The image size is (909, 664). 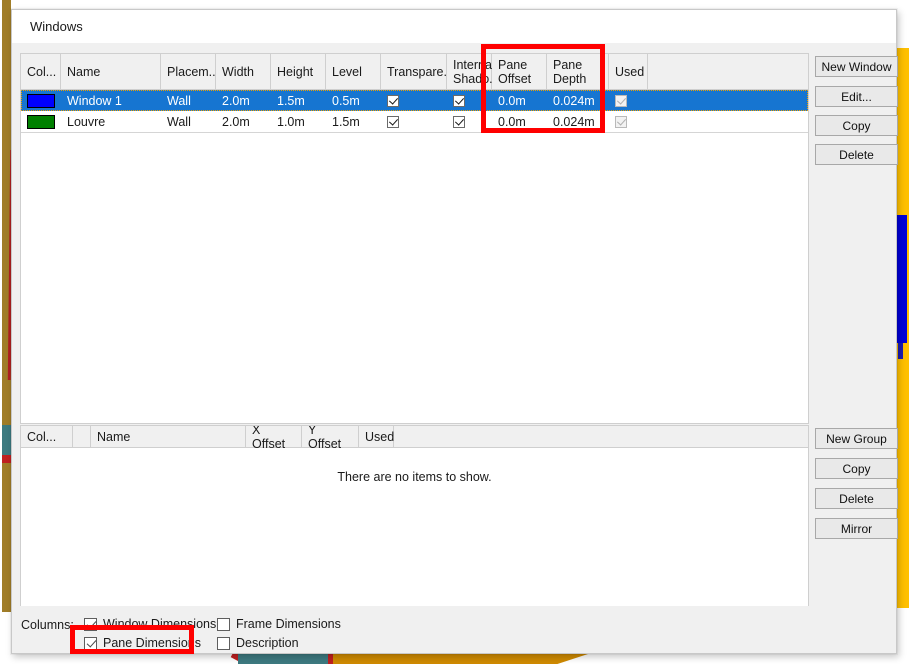 What do you see at coordinates (111, 71) in the screenshot?
I see `windows-table-col-name: Name` at bounding box center [111, 71].